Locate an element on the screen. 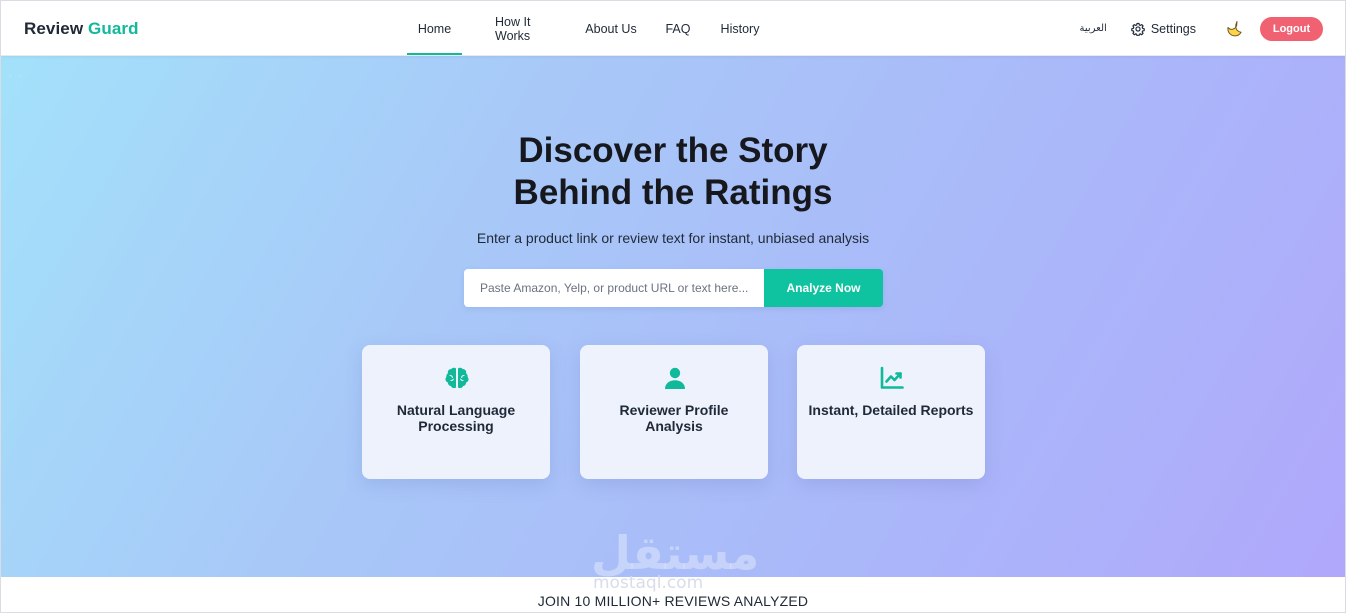 This screenshot has height=613, width=1346. watermark-logo: مستقل is located at coordinates (675, 551).